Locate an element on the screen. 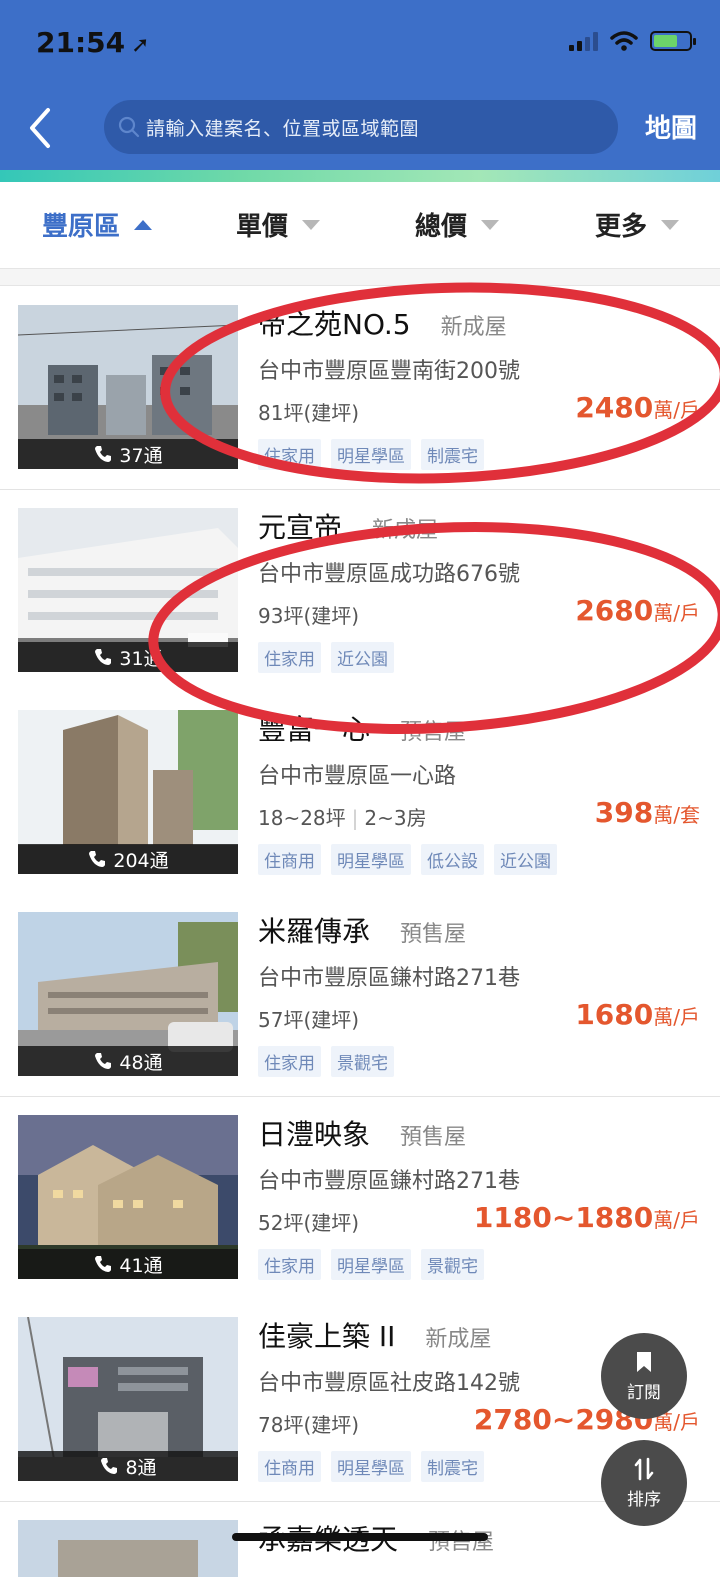  listing-price: 1680萬/戶 is located at coordinates (637, 1014).